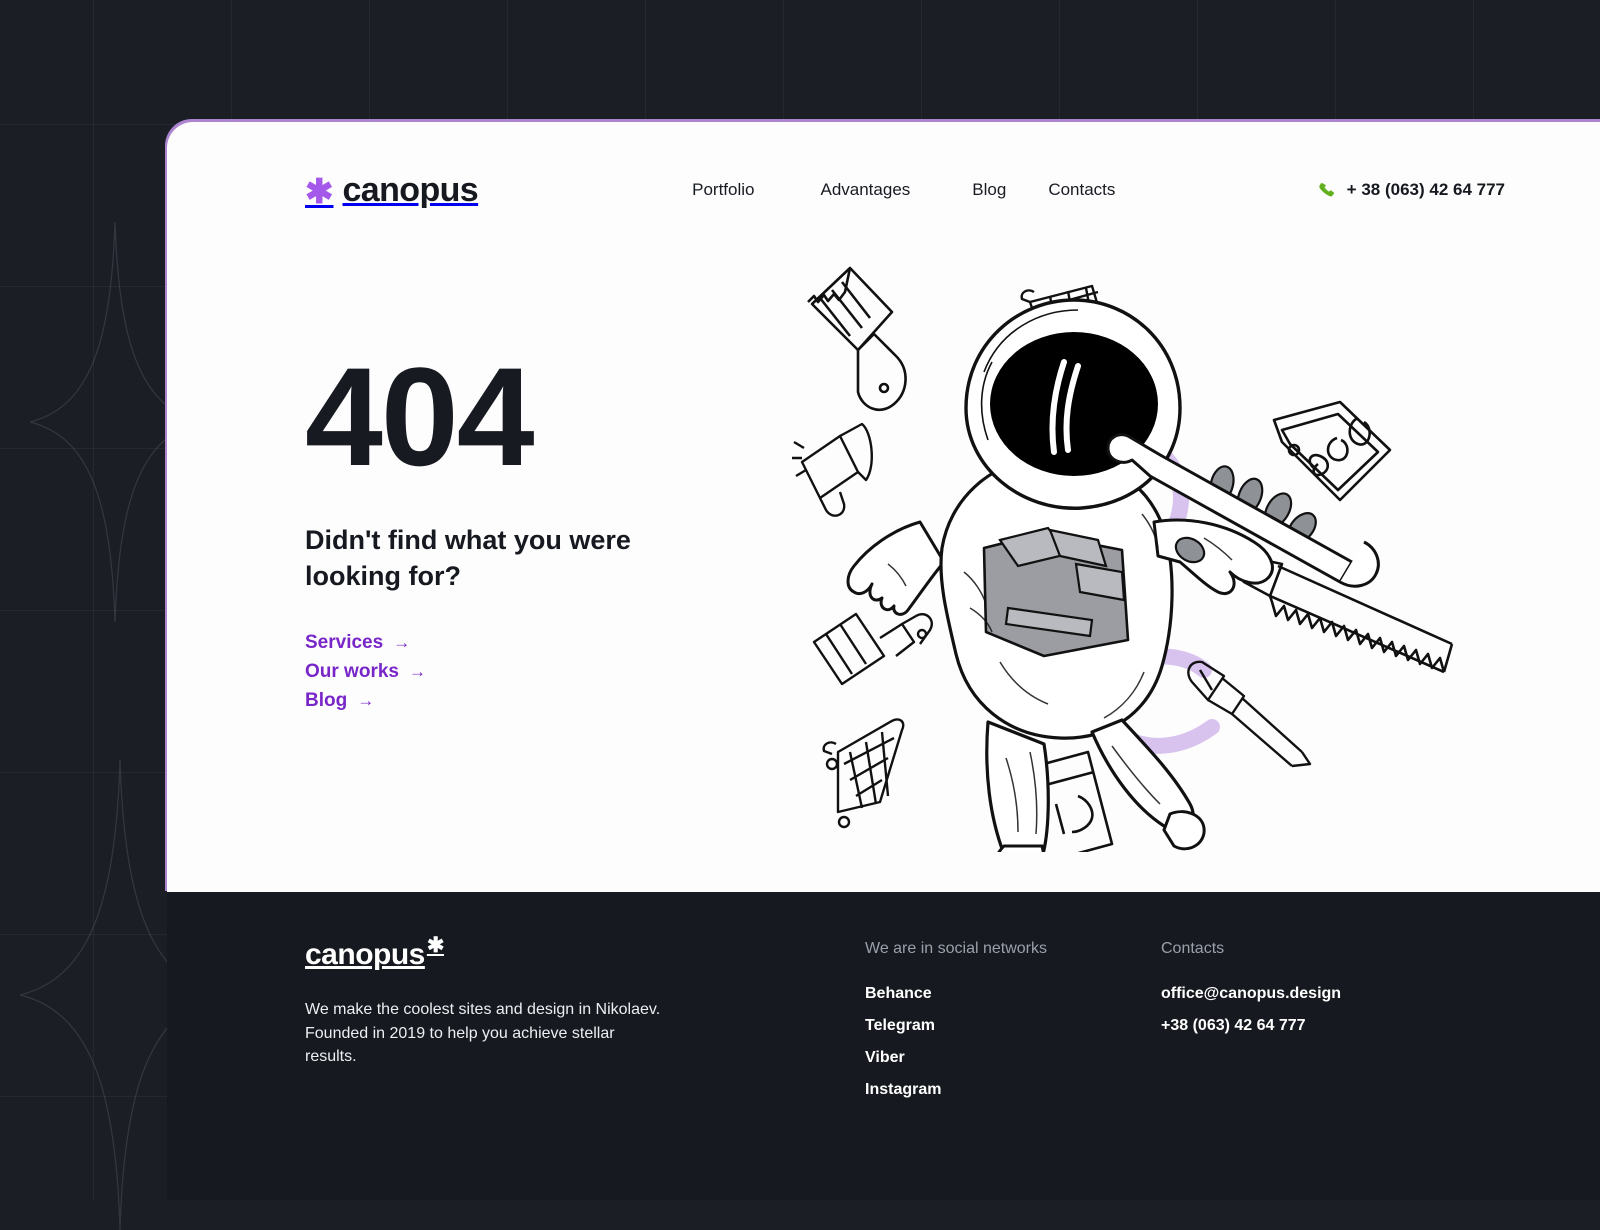 This screenshot has height=1230, width=1600. Describe the element at coordinates (1426, 190) in the screenshot. I see `header-phone-number: + 38 (063) 42 64 777` at that location.